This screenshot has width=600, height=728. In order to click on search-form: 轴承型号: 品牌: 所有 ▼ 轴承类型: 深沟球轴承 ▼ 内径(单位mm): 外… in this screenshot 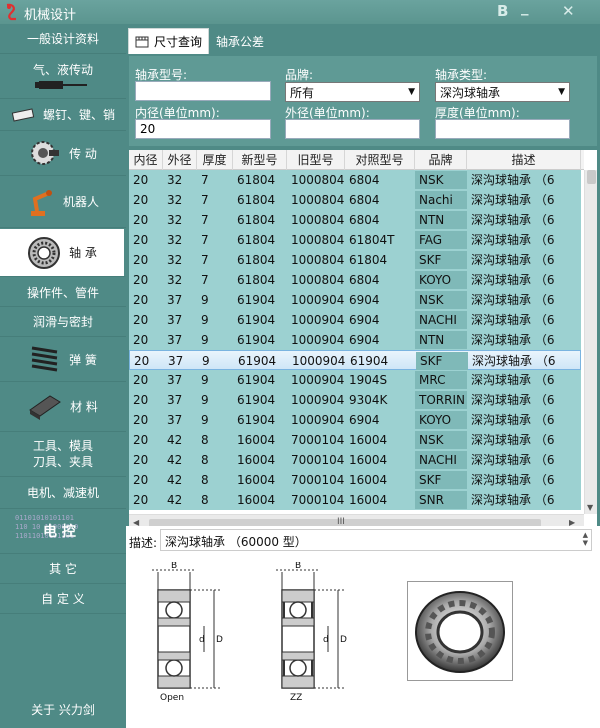, I will do `click(363, 101)`.